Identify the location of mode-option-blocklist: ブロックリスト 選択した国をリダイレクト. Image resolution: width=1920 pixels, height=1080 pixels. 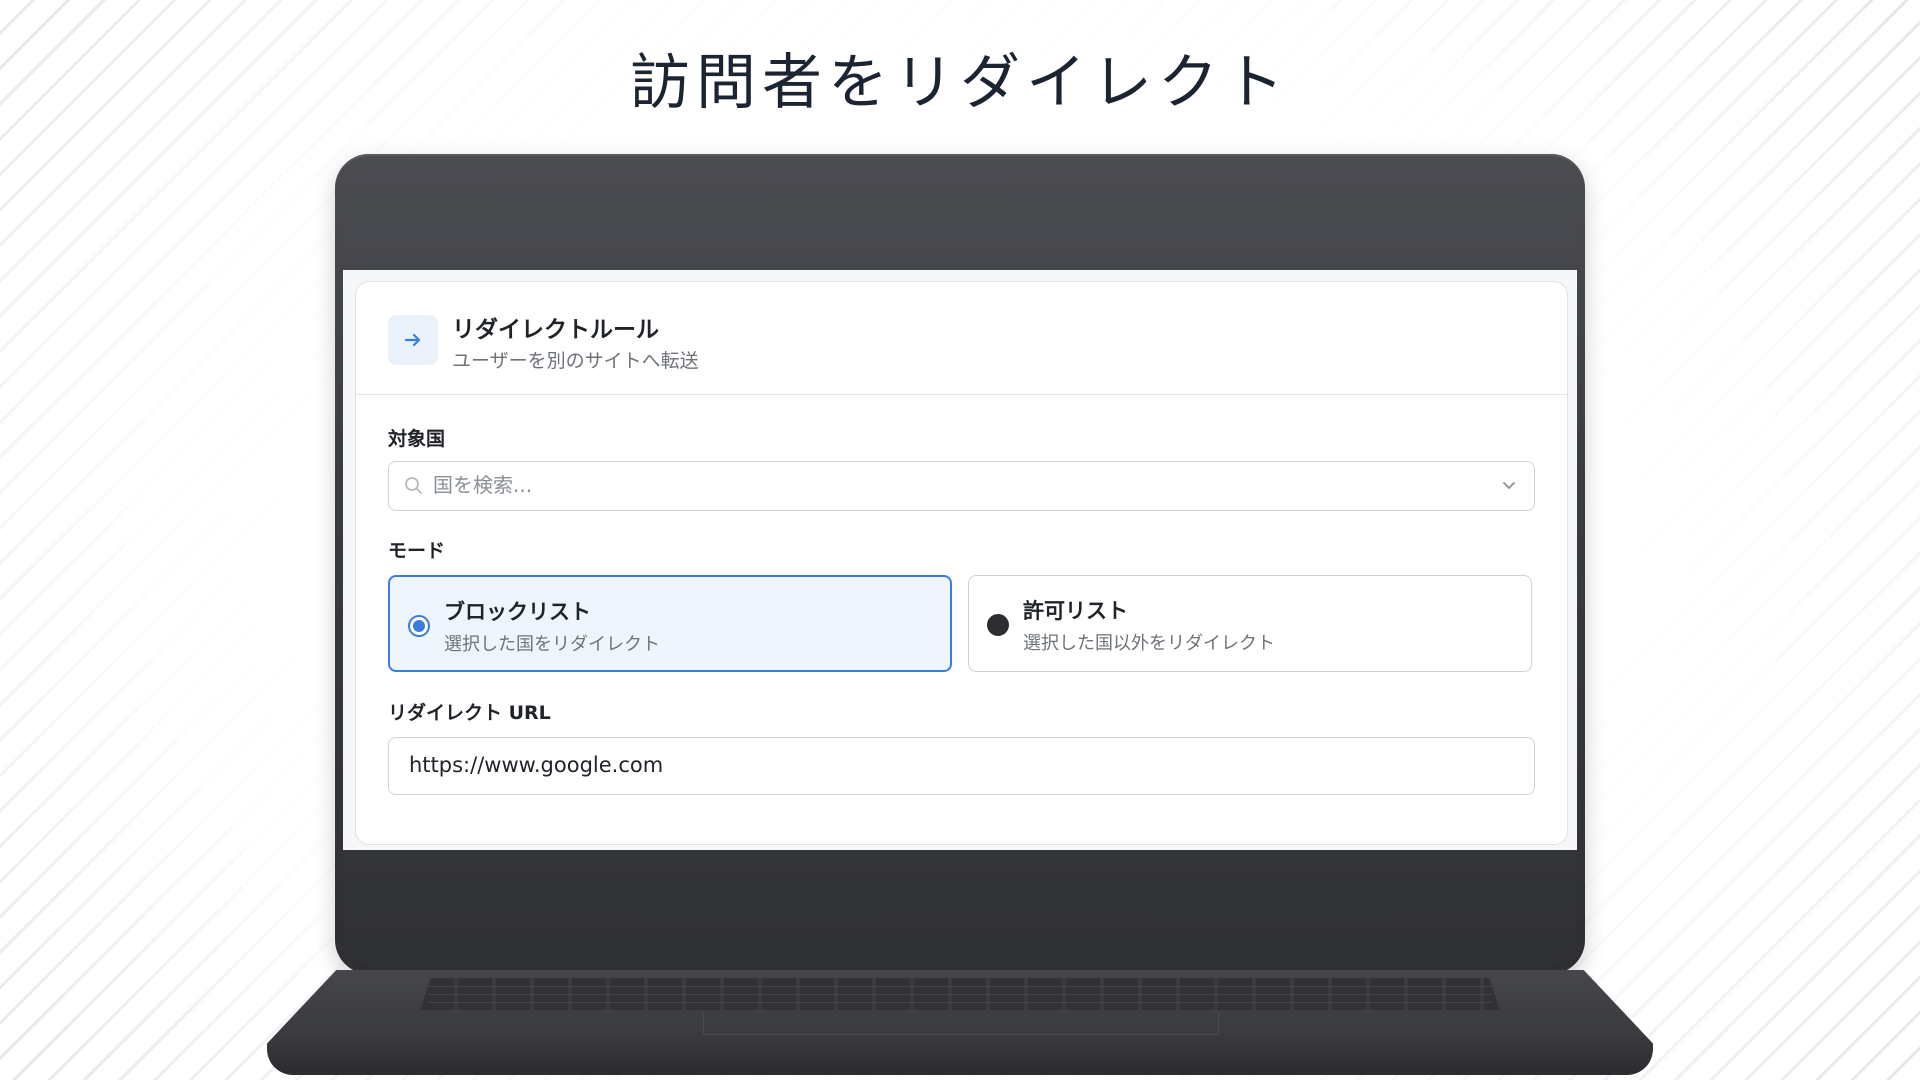
(670, 623).